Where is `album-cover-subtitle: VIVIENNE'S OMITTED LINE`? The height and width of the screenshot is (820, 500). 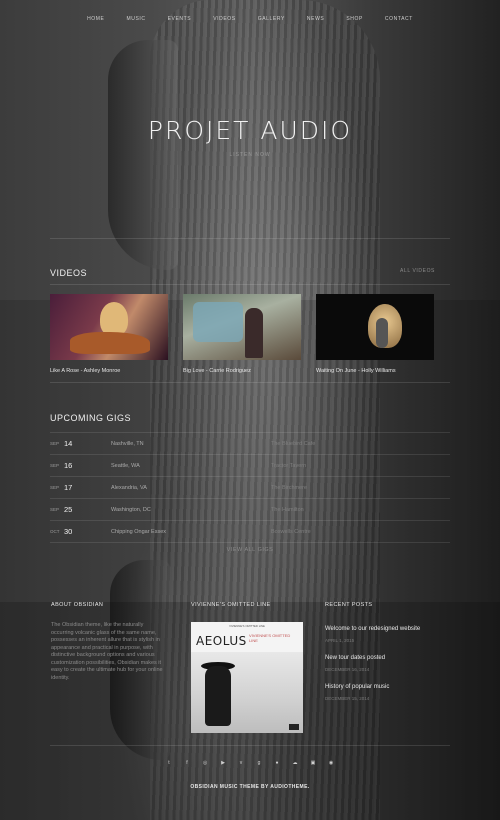
album-cover-subtitle: VIVIENNE'S OMITTED LINE is located at coordinates (270, 638).